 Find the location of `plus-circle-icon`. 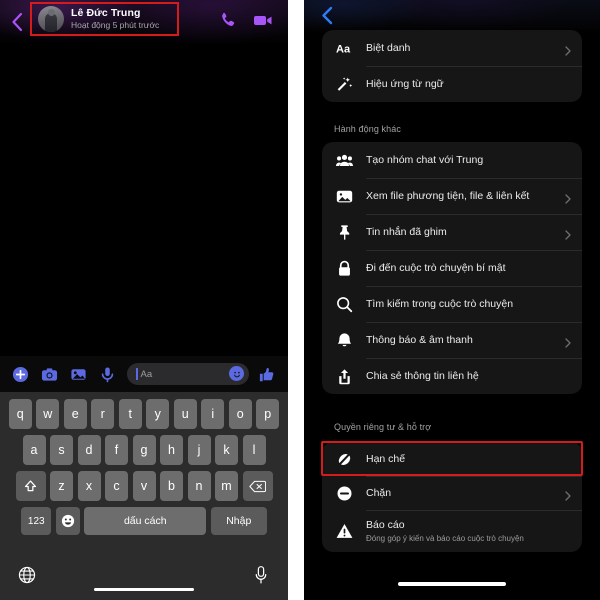

plus-circle-icon is located at coordinates (20, 374).